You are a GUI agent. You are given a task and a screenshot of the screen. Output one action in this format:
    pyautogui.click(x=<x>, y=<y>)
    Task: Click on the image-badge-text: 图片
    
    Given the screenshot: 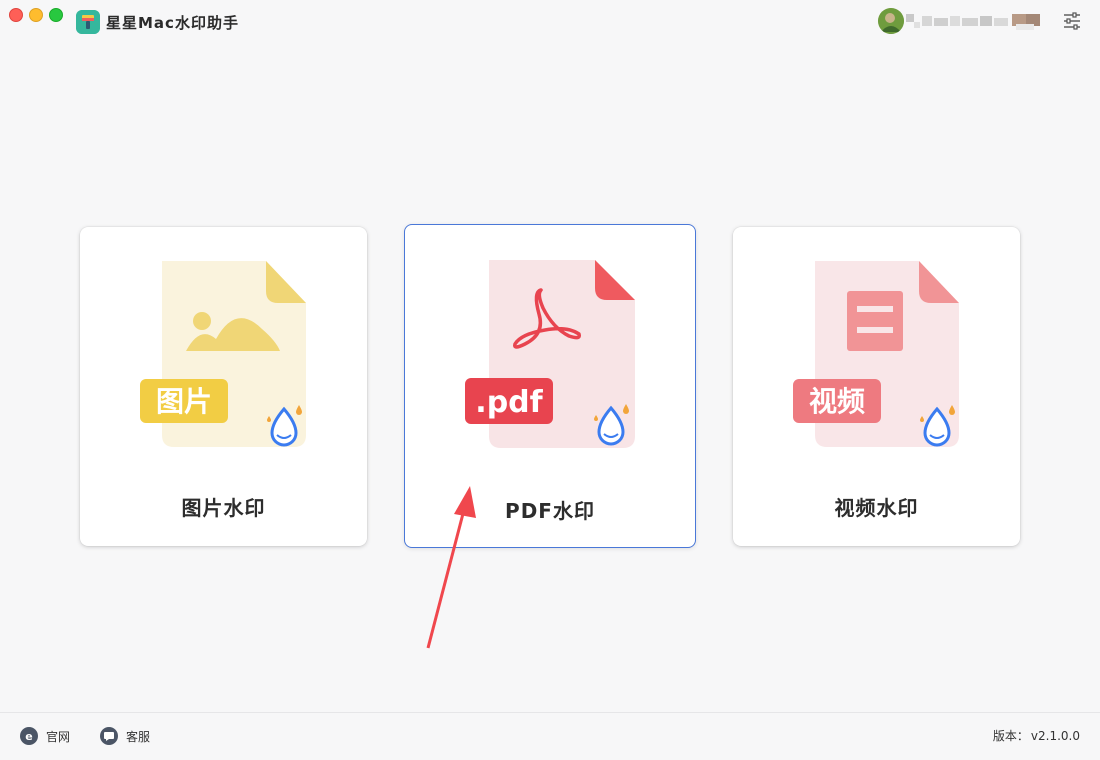 What is the action you would take?
    pyautogui.click(x=184, y=401)
    